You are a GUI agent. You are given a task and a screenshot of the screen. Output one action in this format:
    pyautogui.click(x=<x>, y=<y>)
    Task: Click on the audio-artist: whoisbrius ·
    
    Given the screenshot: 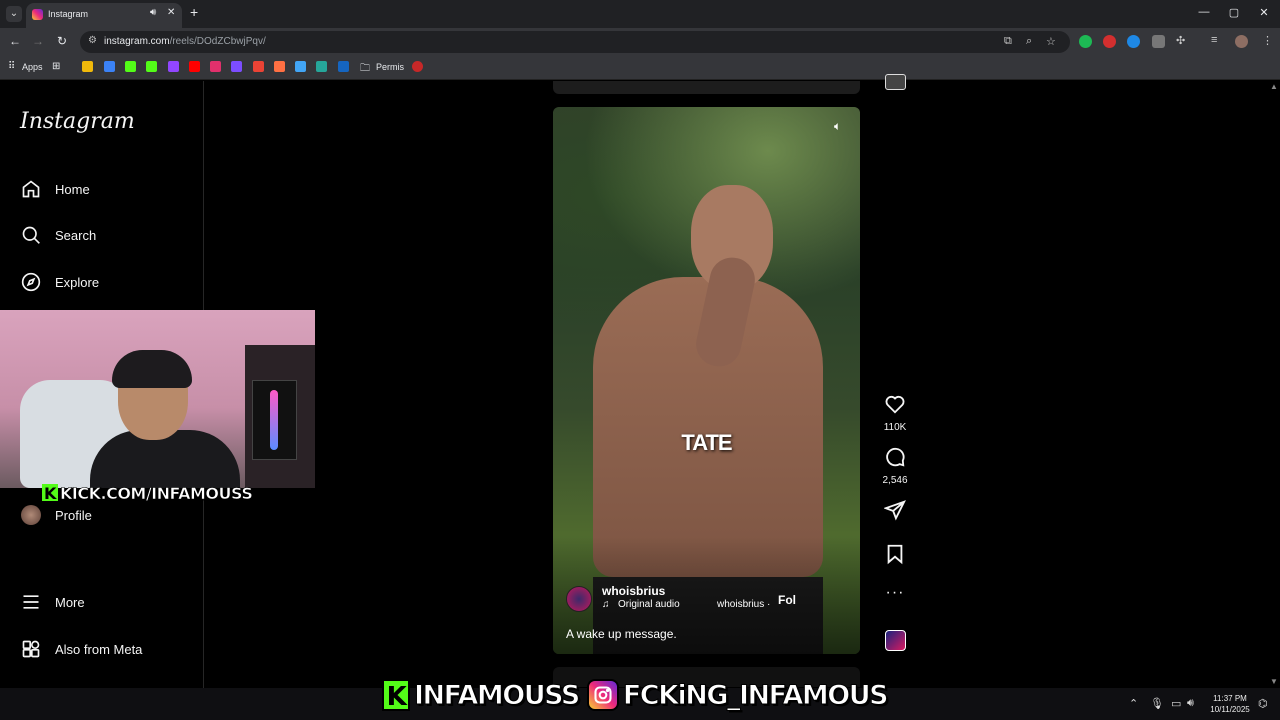 What is the action you would take?
    pyautogui.click(x=743, y=604)
    